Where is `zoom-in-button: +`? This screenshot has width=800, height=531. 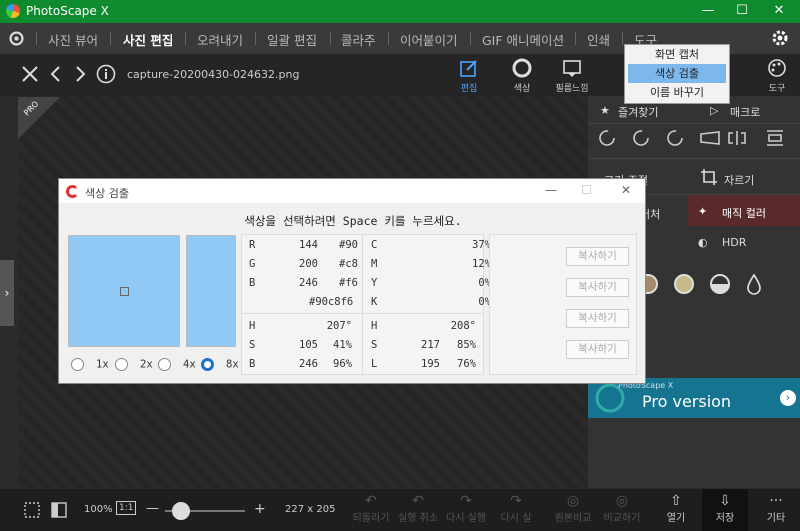
zoom-in-button: + is located at coordinates (260, 509).